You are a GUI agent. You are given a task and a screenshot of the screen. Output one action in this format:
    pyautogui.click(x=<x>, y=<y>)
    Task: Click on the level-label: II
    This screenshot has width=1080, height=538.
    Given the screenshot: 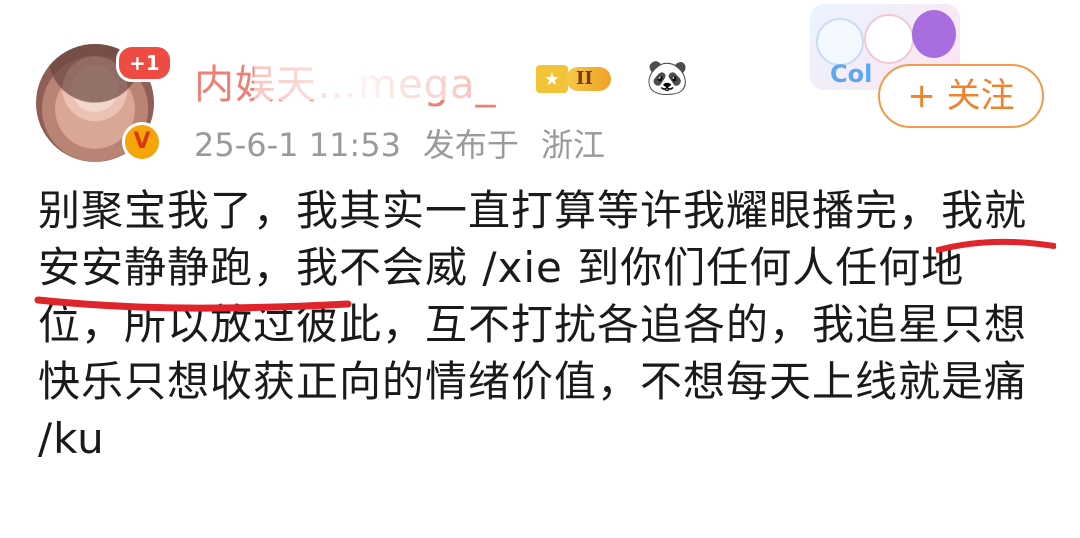 What is the action you would take?
    pyautogui.click(x=588, y=79)
    